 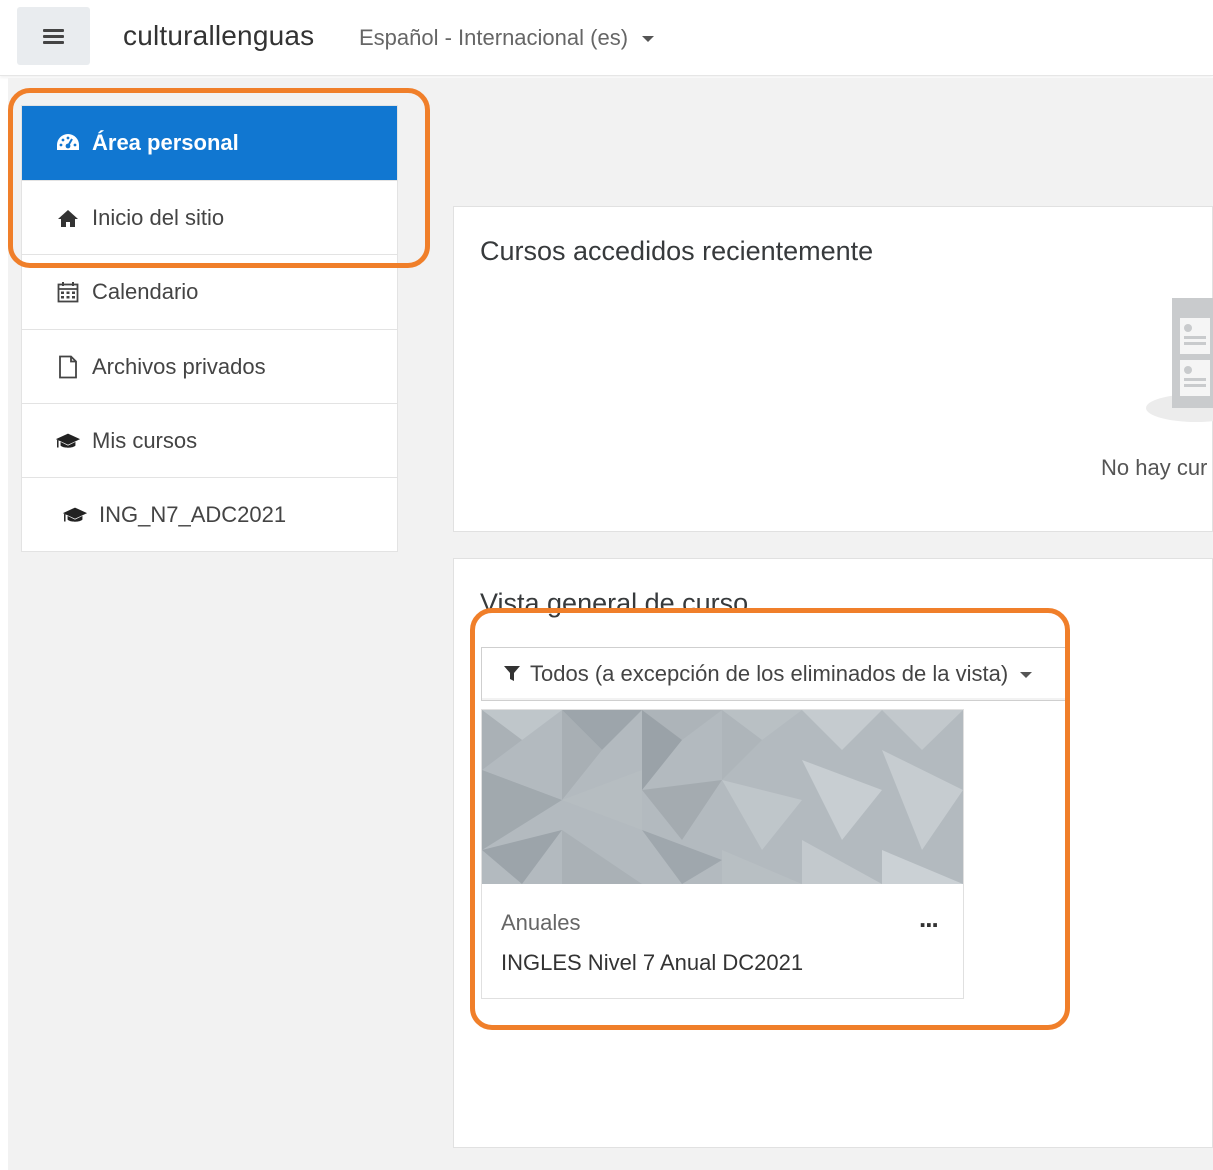 What do you see at coordinates (512, 674) in the screenshot?
I see `filter-icon` at bounding box center [512, 674].